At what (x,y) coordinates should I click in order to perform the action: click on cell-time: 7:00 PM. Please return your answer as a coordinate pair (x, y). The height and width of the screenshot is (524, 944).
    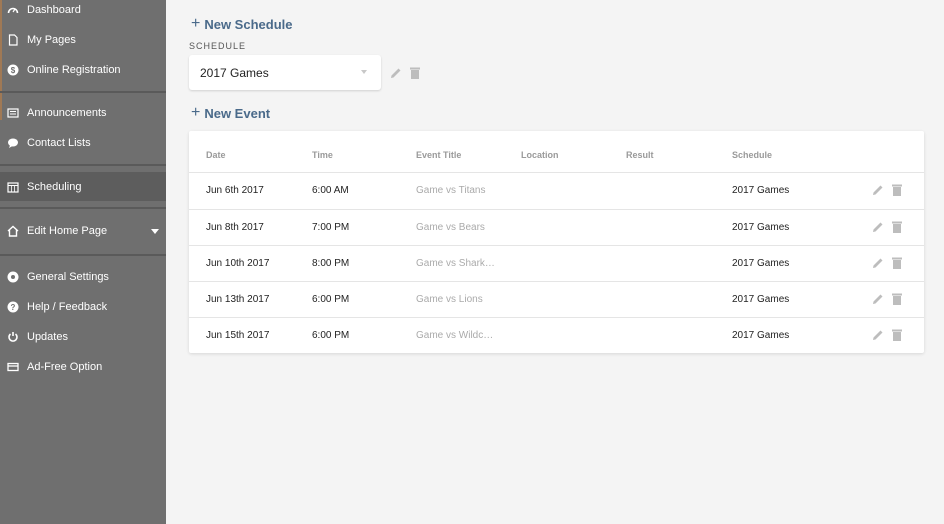
    Looking at the image, I should click on (331, 227).